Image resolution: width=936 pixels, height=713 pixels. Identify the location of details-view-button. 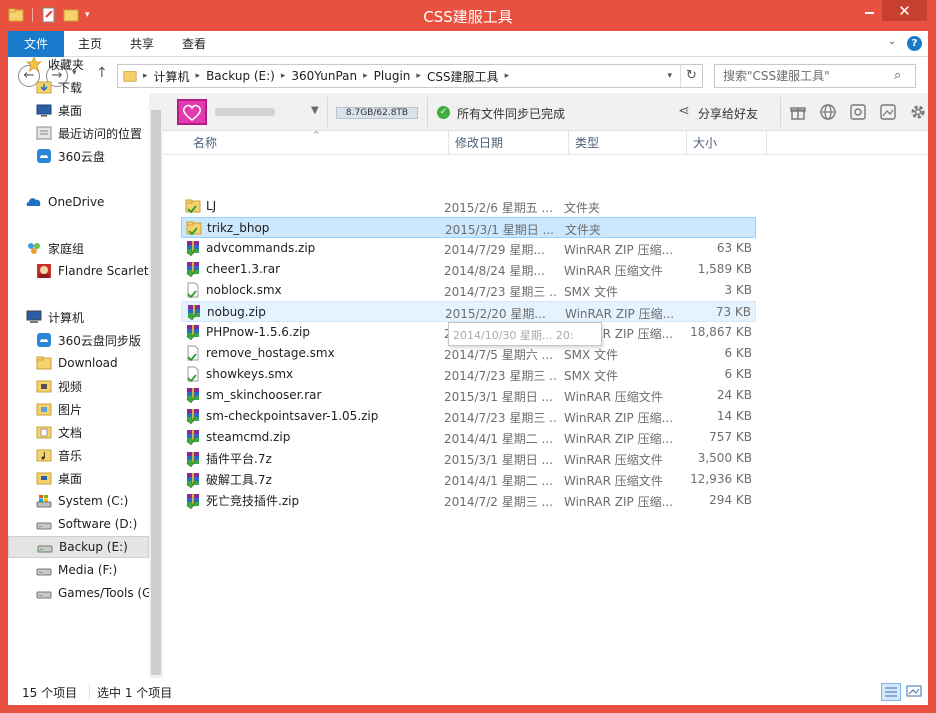
(891, 692).